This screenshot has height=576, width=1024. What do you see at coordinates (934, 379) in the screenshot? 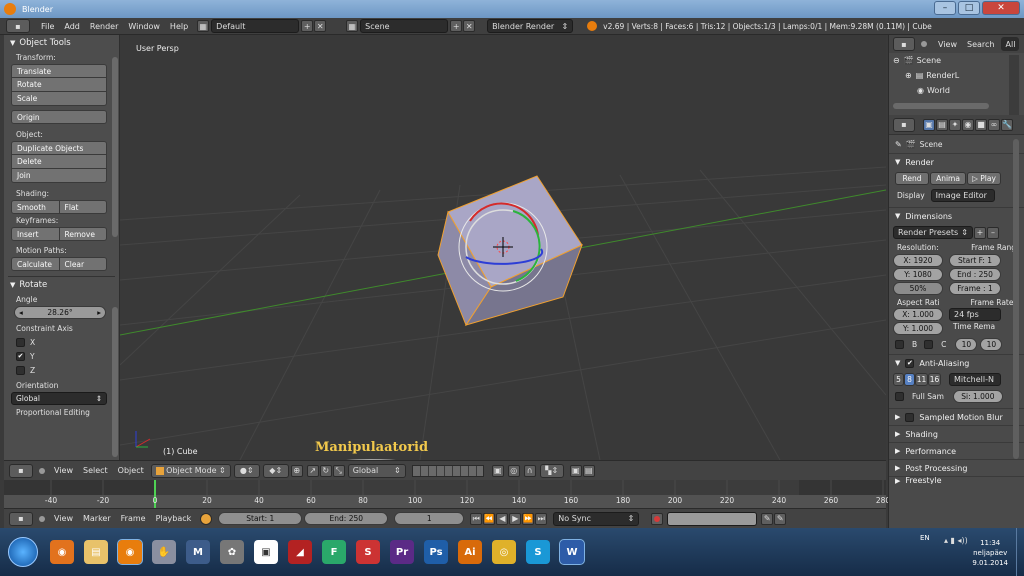
I see `aa-samples-16: 16` at bounding box center [934, 379].